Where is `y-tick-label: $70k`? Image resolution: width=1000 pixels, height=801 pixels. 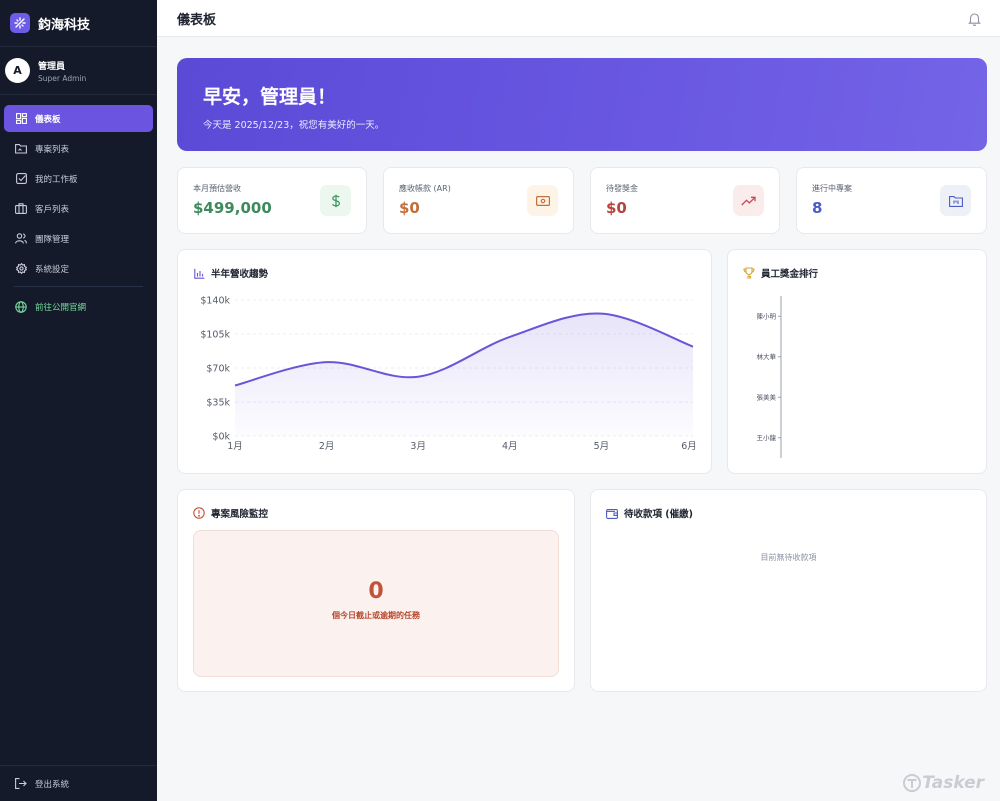
y-tick-label: $70k is located at coordinates (218, 369).